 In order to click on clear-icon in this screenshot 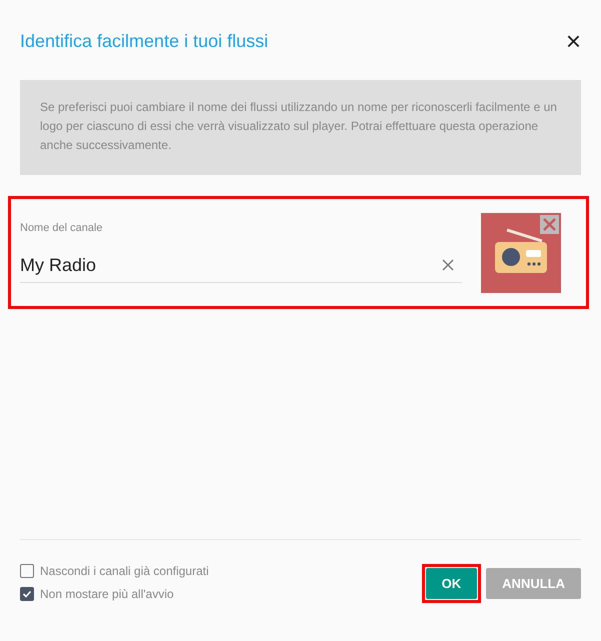, I will do `click(448, 265)`.